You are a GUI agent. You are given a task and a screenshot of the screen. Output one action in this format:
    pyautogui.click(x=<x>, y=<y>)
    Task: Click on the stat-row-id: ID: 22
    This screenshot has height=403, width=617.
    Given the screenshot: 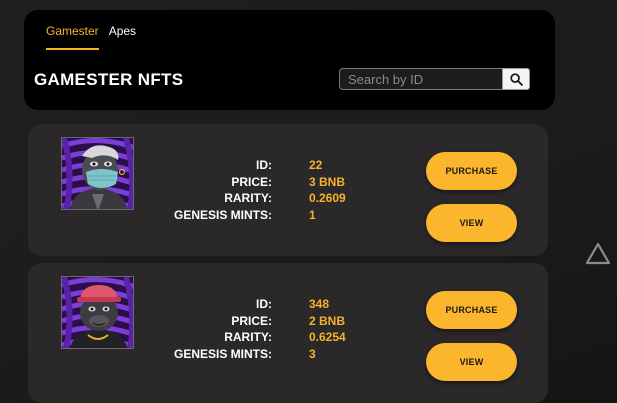 What is the action you would take?
    pyautogui.click(x=257, y=165)
    